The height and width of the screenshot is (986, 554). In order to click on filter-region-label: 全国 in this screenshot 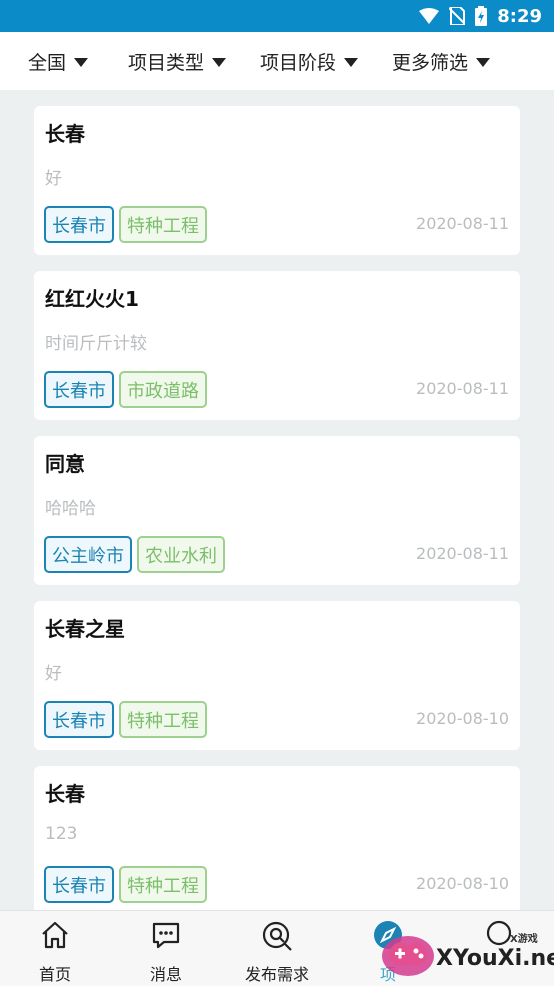, I will do `click(47, 62)`.